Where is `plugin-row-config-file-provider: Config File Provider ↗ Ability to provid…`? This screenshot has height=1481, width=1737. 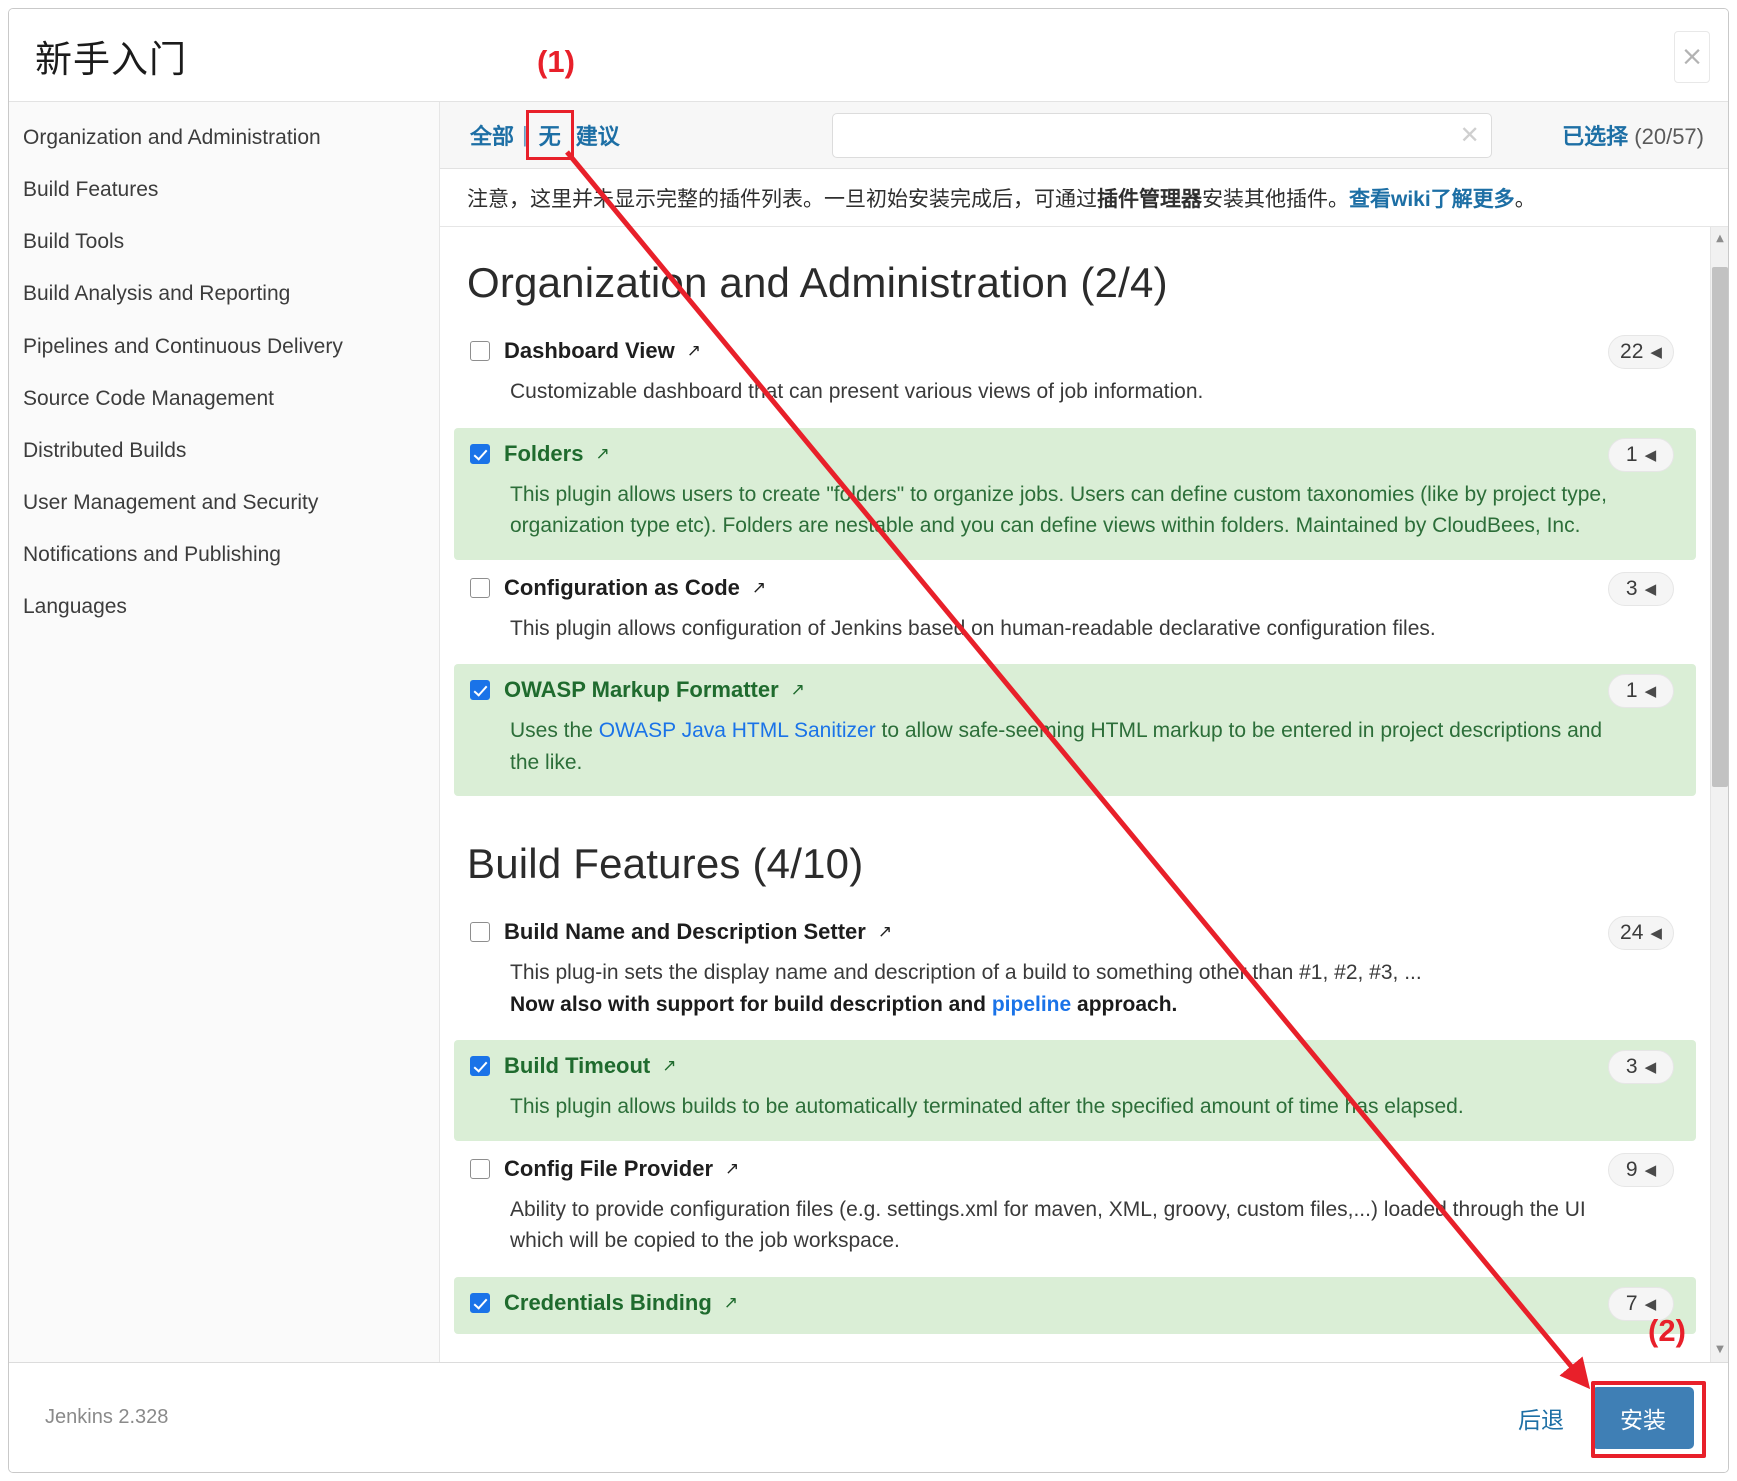 plugin-row-config-file-provider: Config File Provider ↗ Ability to provid… is located at coordinates (1075, 1209).